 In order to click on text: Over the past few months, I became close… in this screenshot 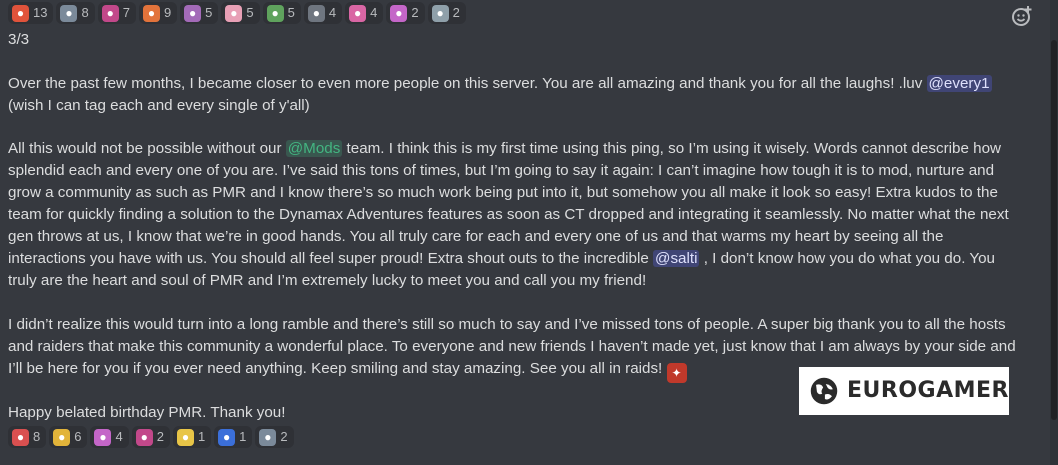, I will do `click(467, 83)`.